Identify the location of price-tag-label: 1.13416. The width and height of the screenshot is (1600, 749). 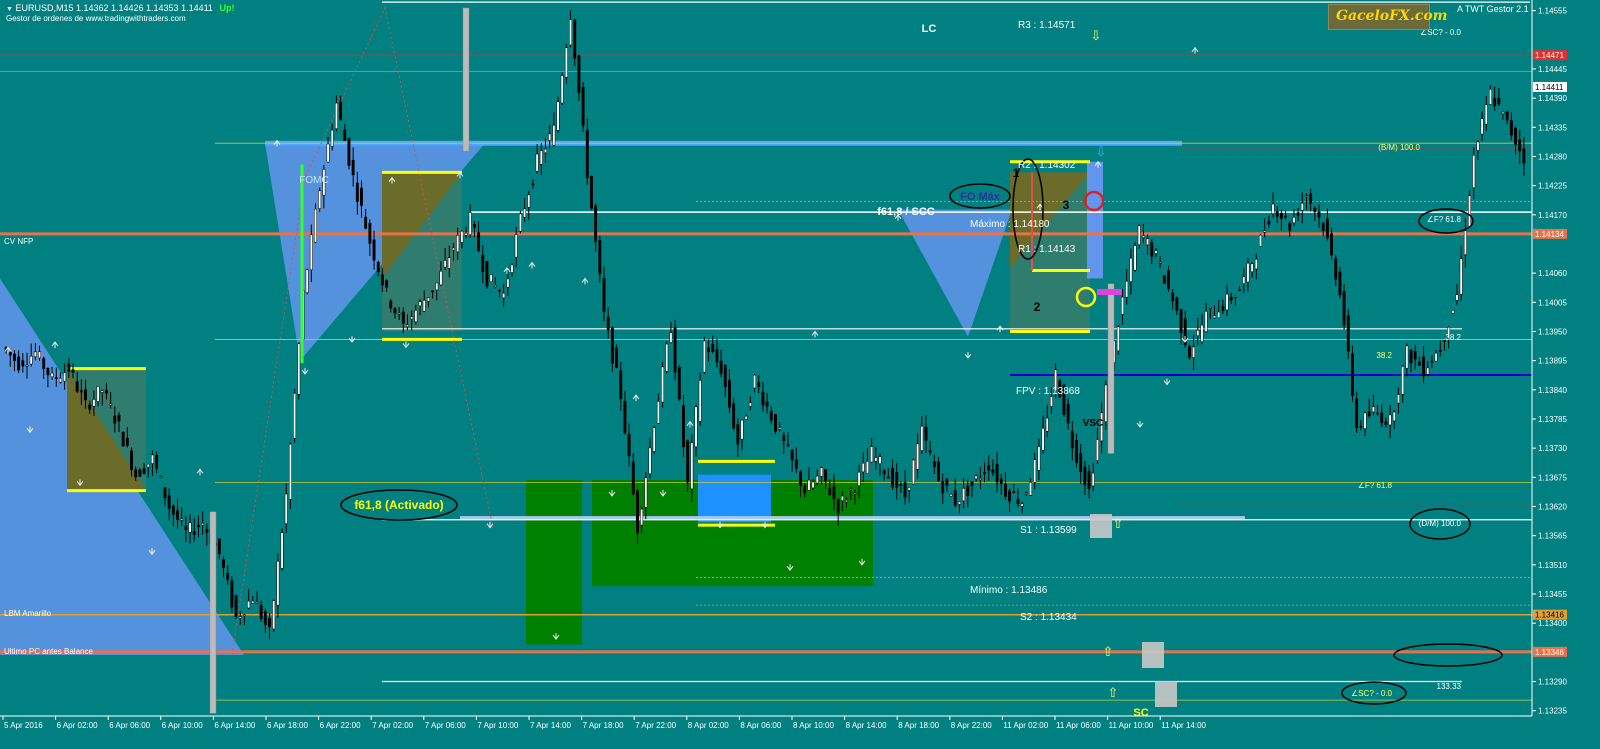
(1549, 615).